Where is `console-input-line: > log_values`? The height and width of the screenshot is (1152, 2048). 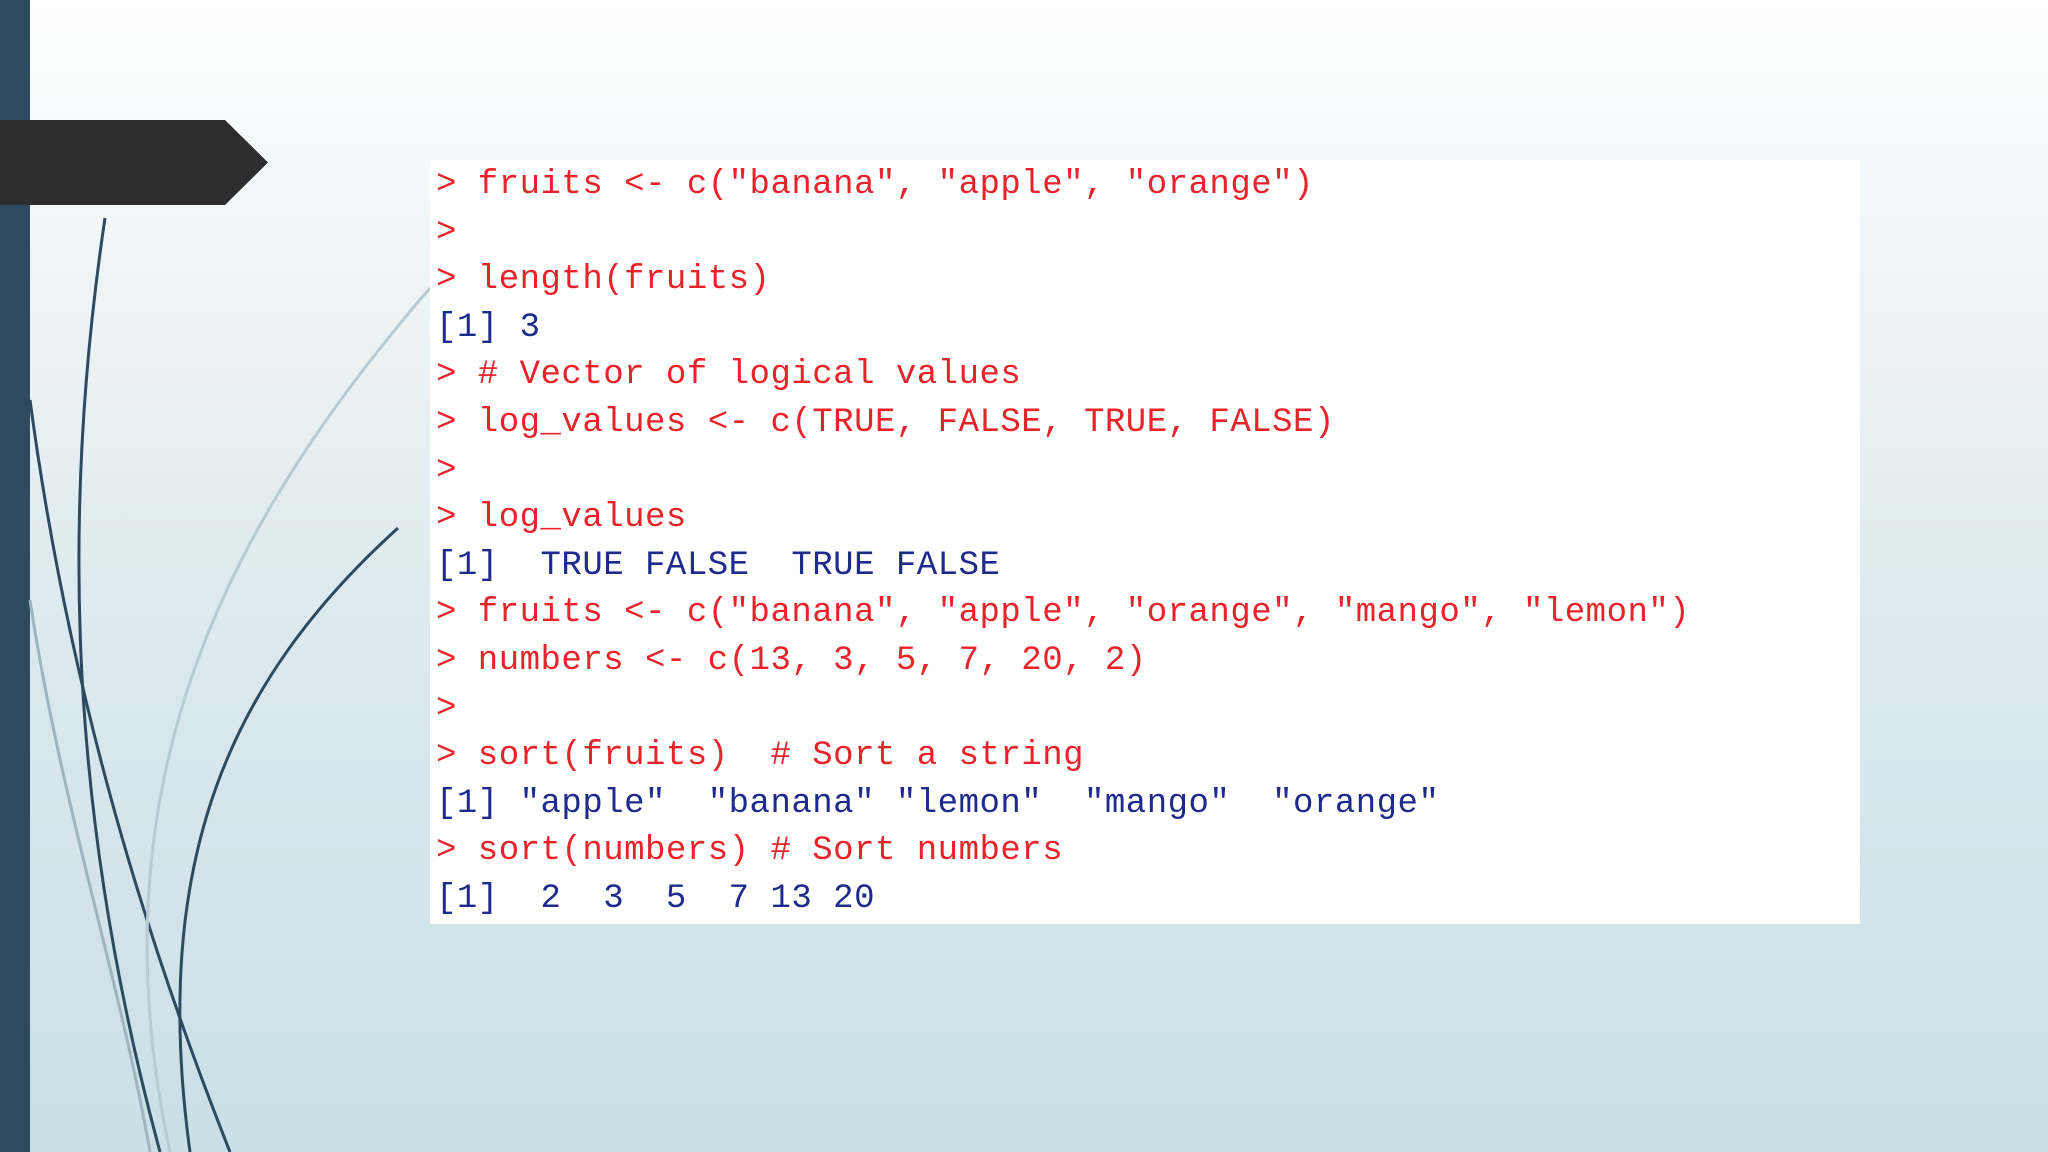 console-input-line: > log_values is located at coordinates (561, 518).